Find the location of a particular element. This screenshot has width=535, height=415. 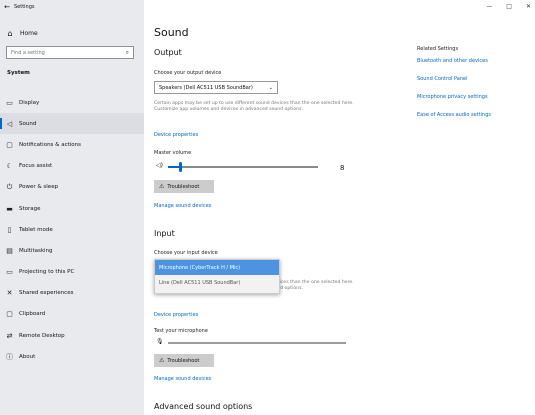

notifications-icon: ▢ is located at coordinates (9, 144).